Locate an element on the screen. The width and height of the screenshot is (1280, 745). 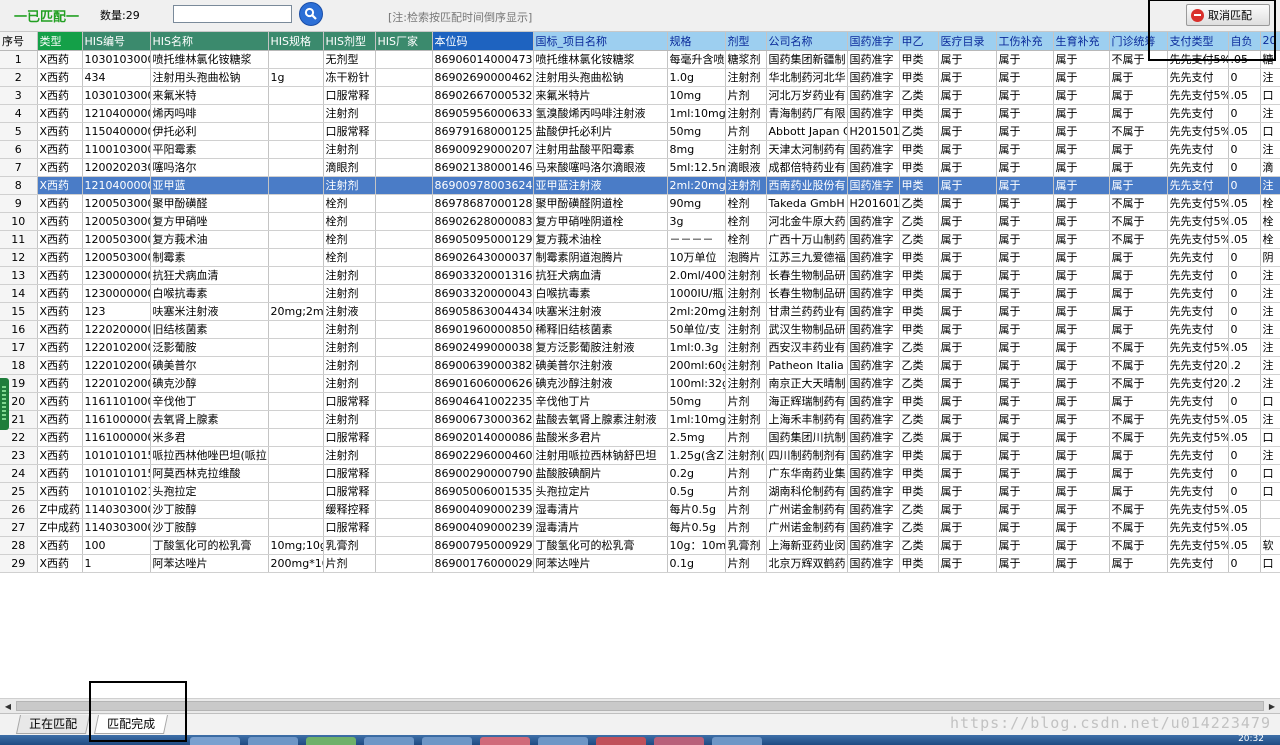
table-cell: 泡腾片 is located at coordinates (746, 257).